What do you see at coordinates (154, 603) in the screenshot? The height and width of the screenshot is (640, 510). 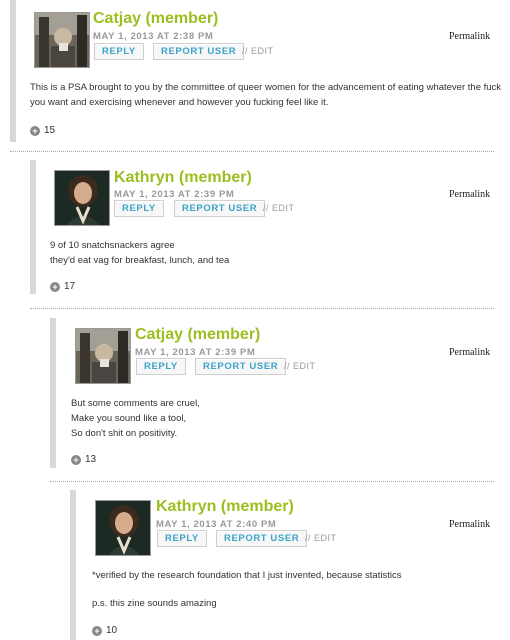 I see `comment-text: p.s. this zine sounds amazing` at bounding box center [154, 603].